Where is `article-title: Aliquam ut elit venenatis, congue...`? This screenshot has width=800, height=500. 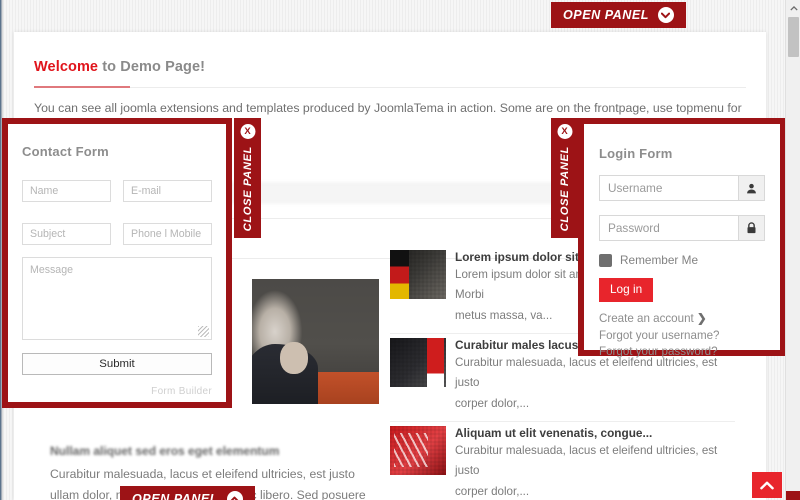
article-title: Aliquam ut elit venenatis, congue... is located at coordinates (595, 433).